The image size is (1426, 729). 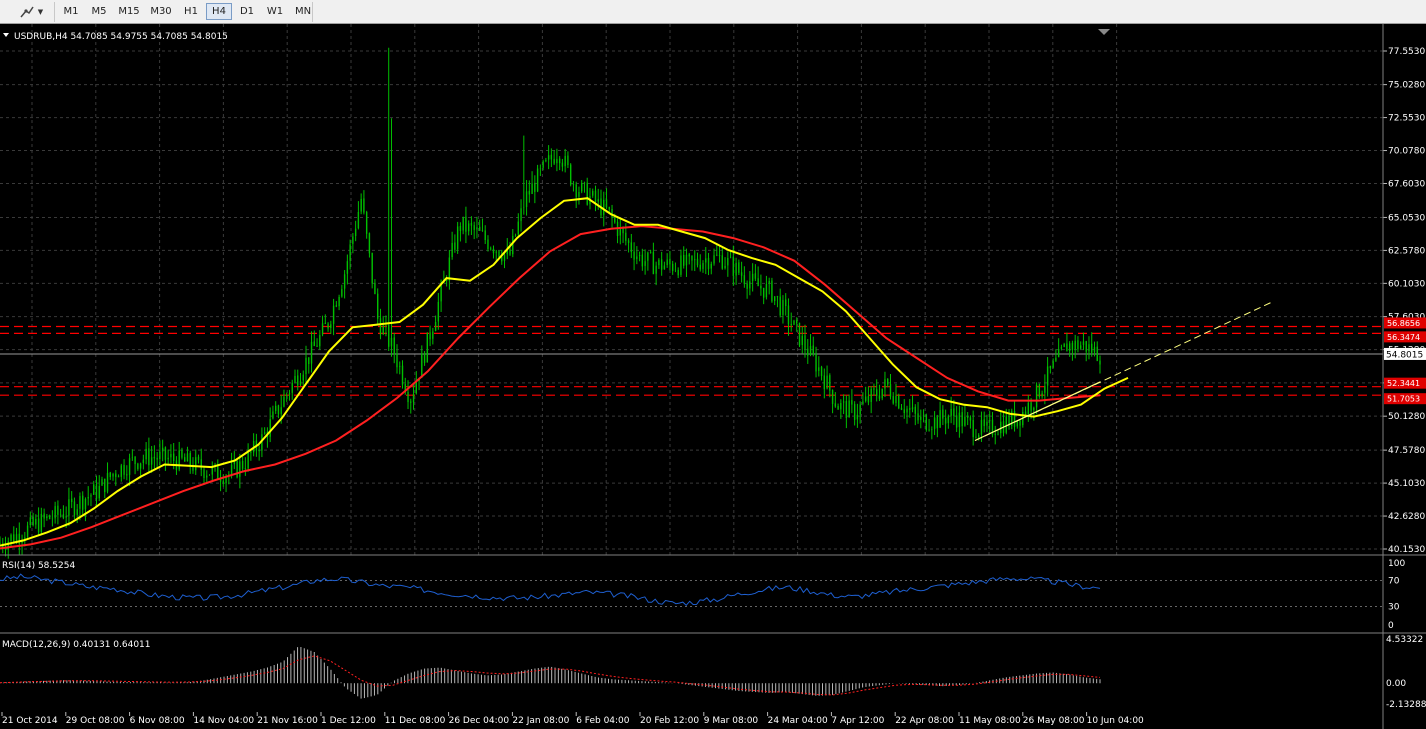 I want to click on level-price-label: 51.7053, so click(x=1403, y=399).